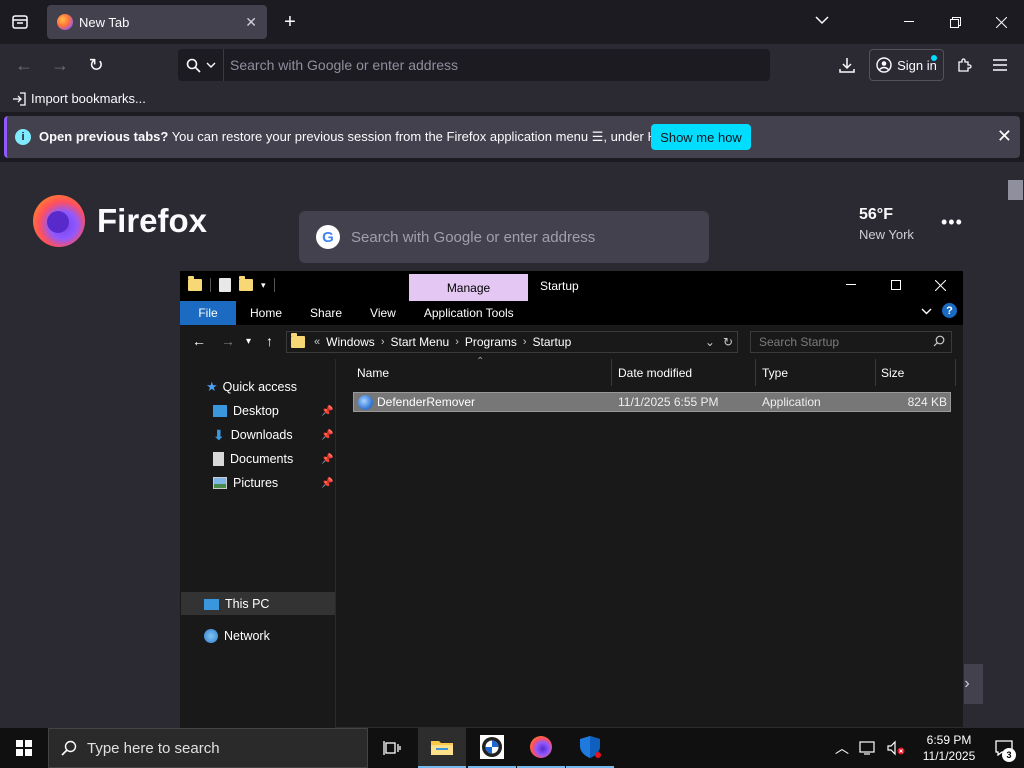 The width and height of the screenshot is (1024, 768). I want to click on notification-dot, so click(934, 58).